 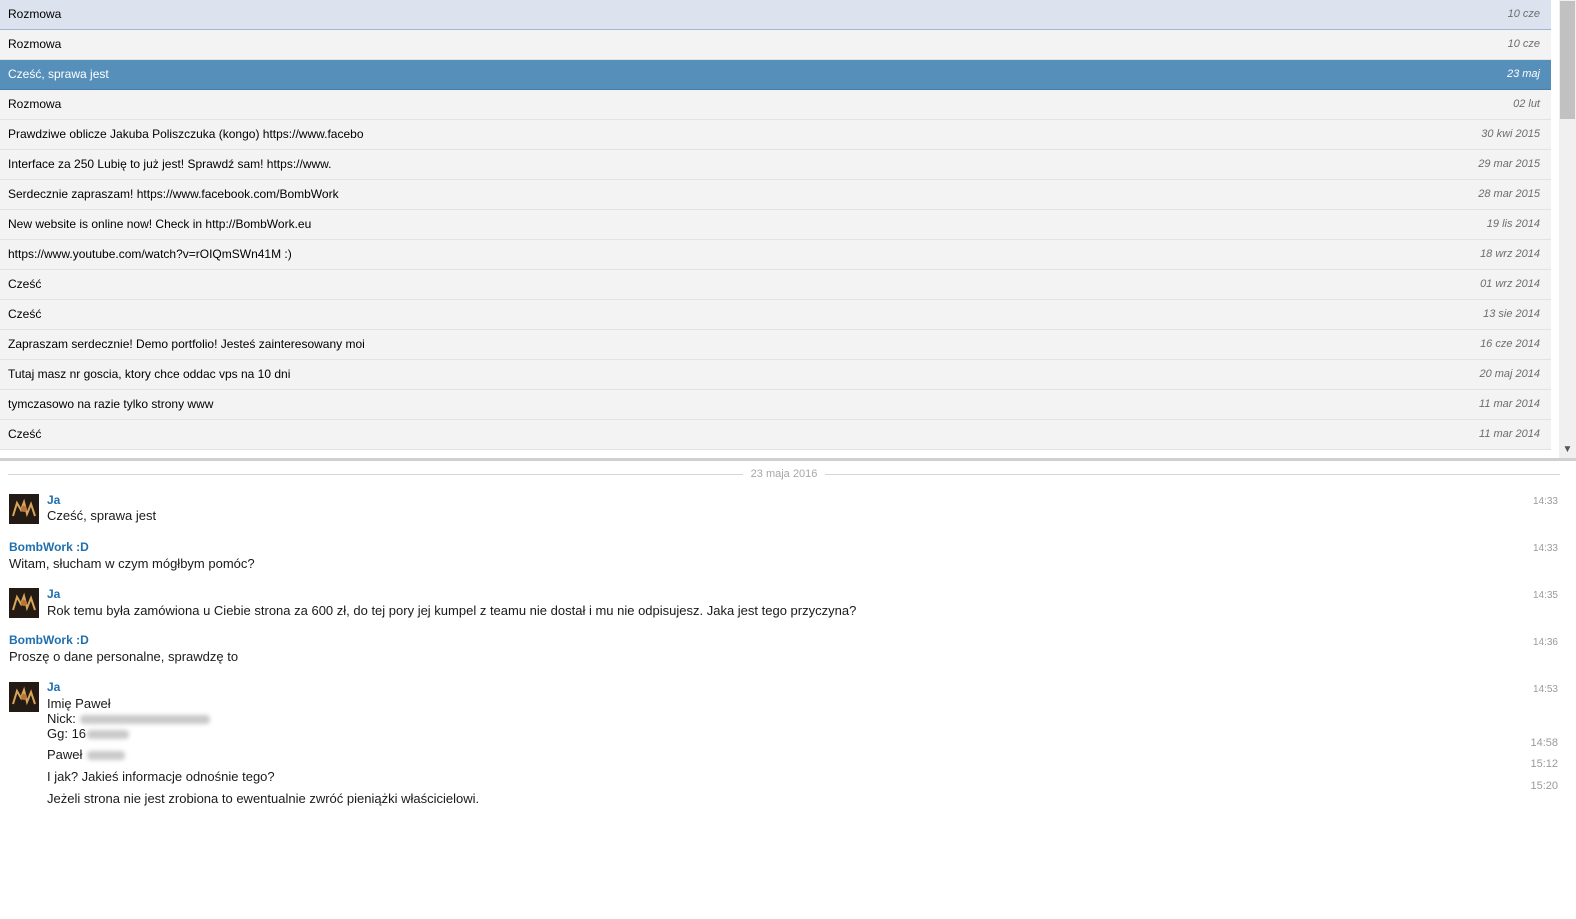 What do you see at coordinates (67, 733) in the screenshot?
I see `gg-label: Gg: 16` at bounding box center [67, 733].